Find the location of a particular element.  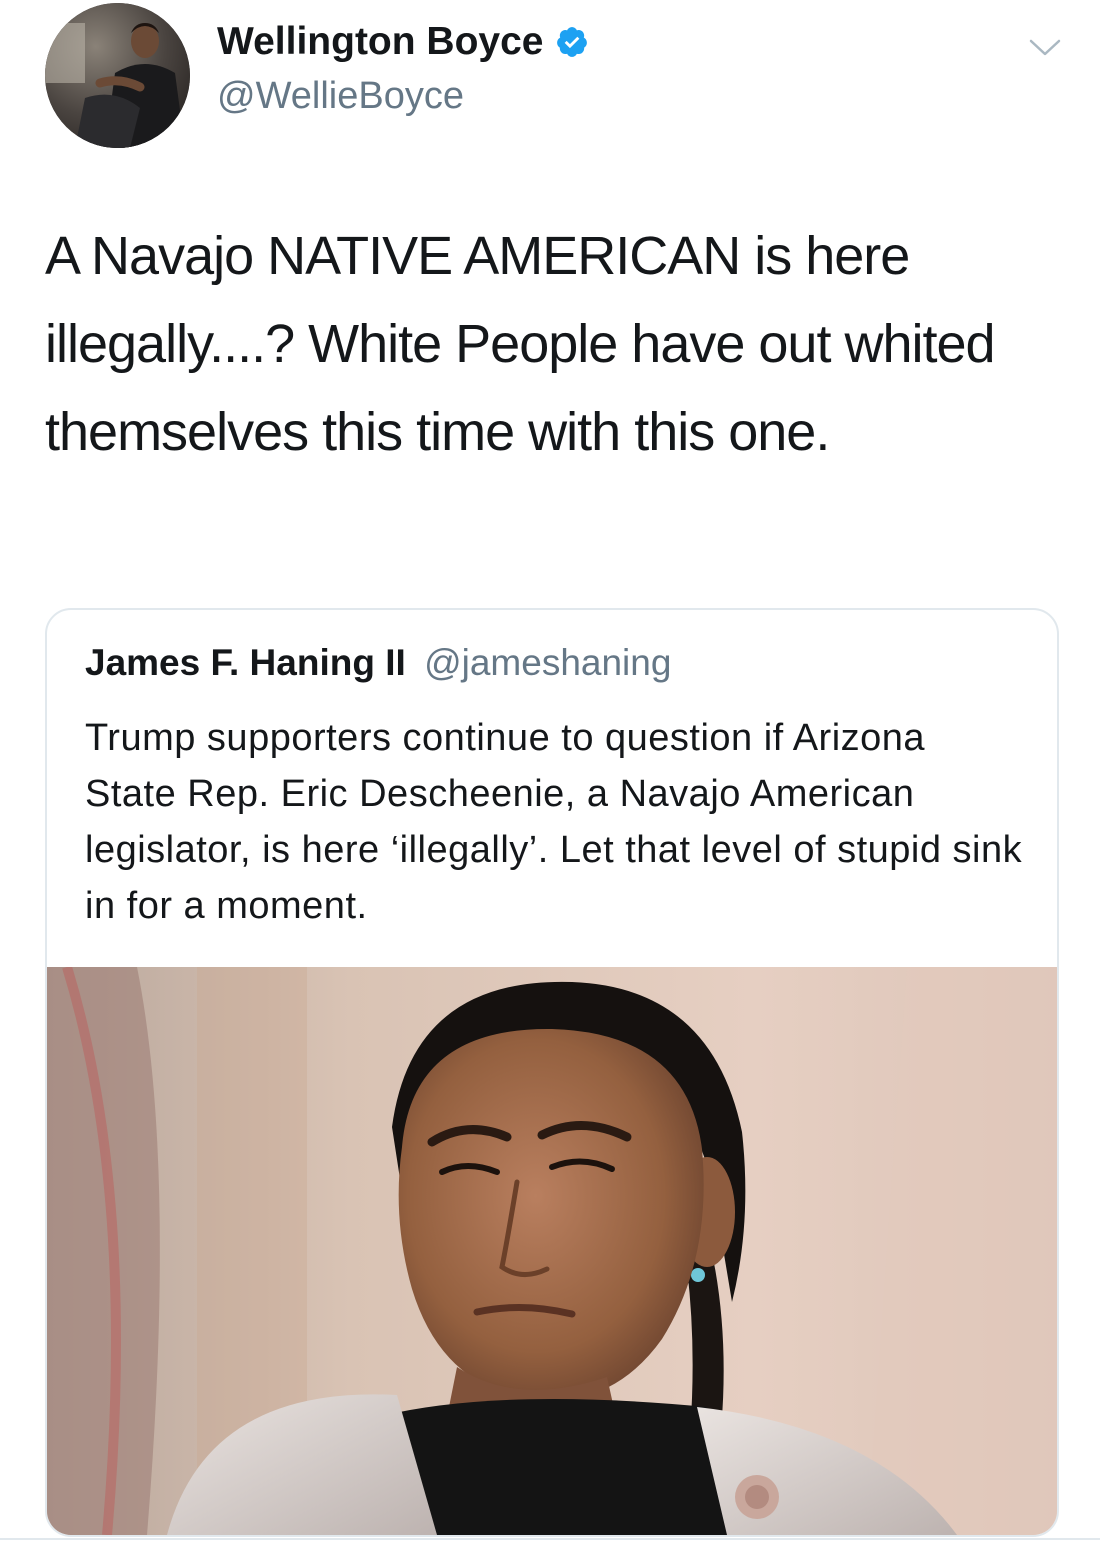

quoted-tweet-header: James F. Haning II @jameshaning is located at coordinates (378, 663).